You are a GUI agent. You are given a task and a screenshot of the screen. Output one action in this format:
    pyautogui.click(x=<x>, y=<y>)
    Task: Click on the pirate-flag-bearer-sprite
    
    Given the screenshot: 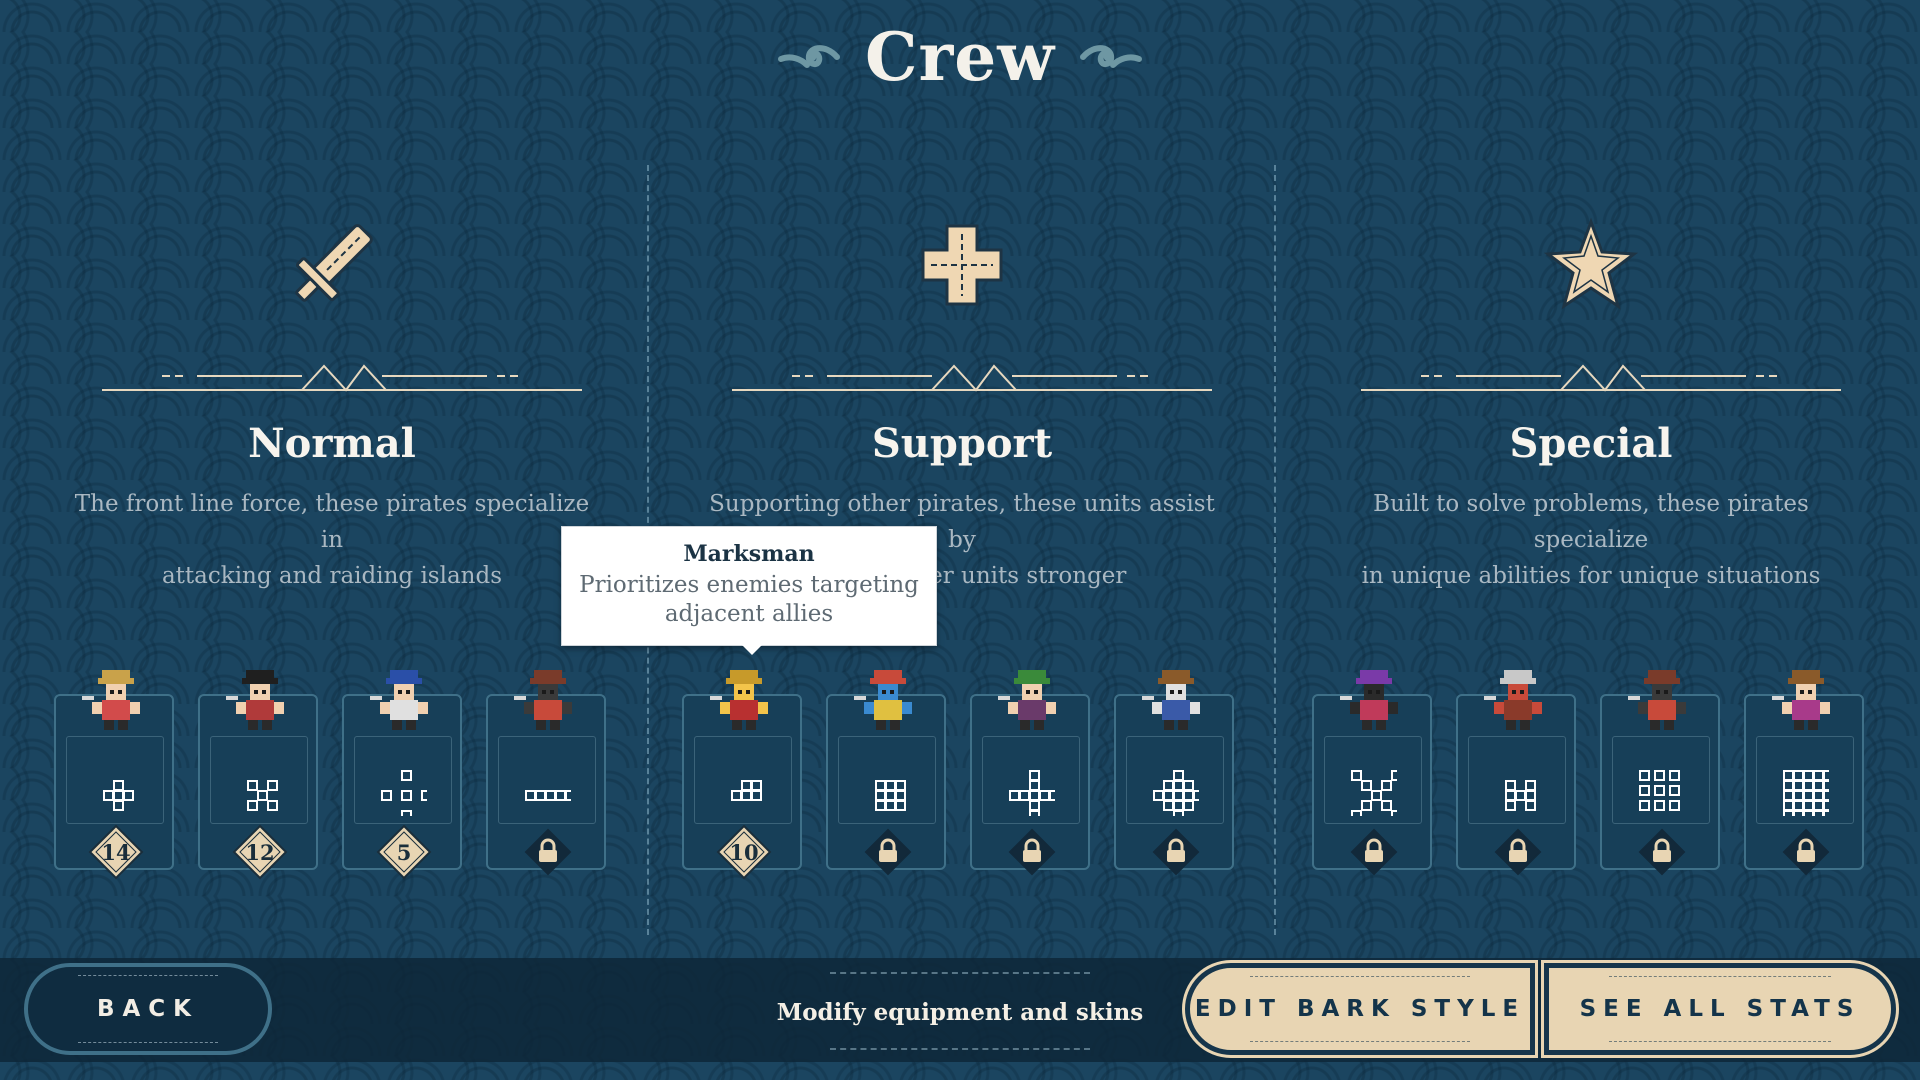 What is the action you would take?
    pyautogui.click(x=255, y=700)
    